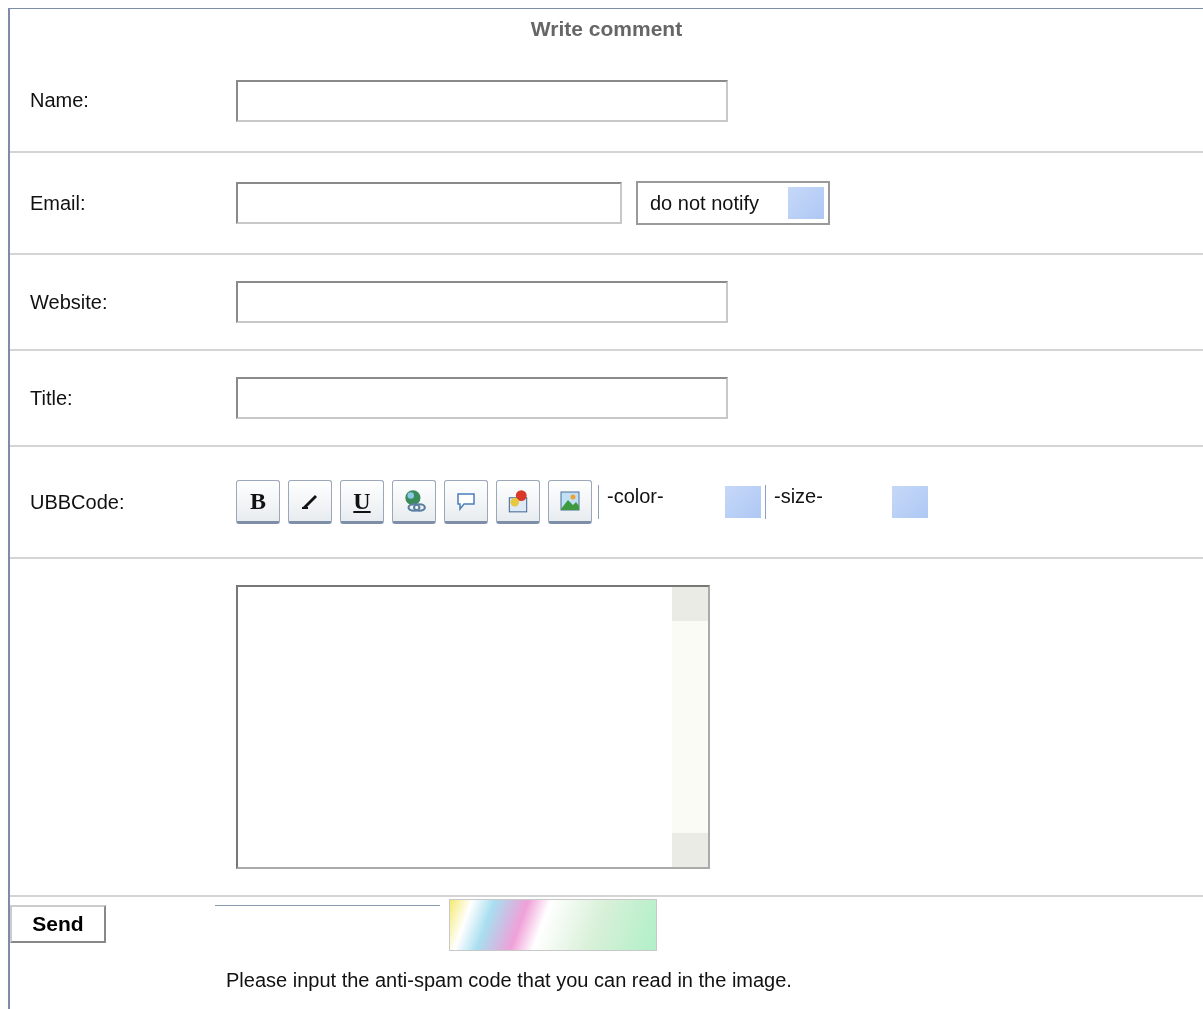  I want to click on field-label: Email:, so click(58, 203).